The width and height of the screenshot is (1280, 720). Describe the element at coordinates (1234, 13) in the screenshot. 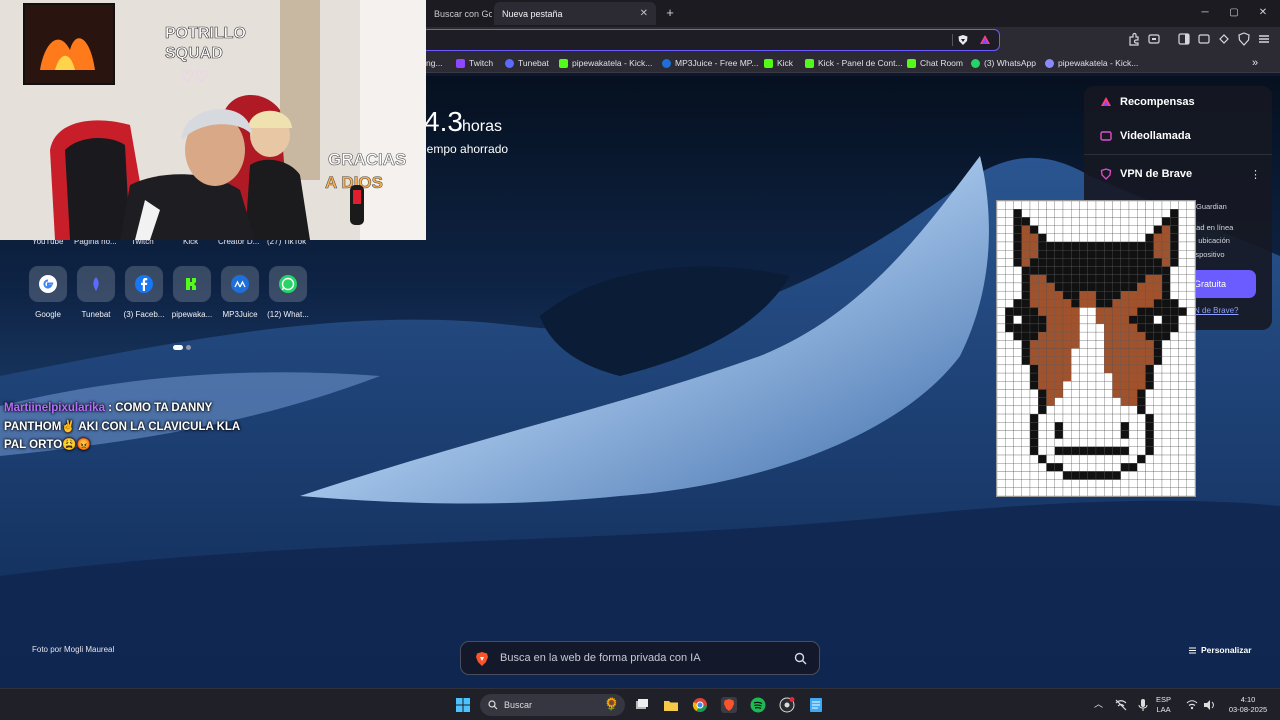

I see `maximize-button: ▢` at that location.